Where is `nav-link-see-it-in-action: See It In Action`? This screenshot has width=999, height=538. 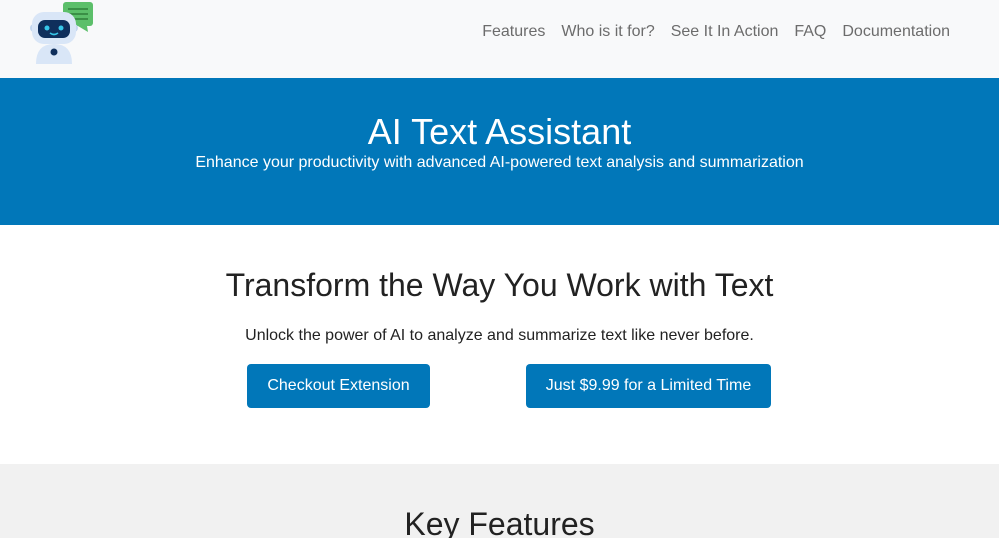 nav-link-see-it-in-action: See It In Action is located at coordinates (725, 32).